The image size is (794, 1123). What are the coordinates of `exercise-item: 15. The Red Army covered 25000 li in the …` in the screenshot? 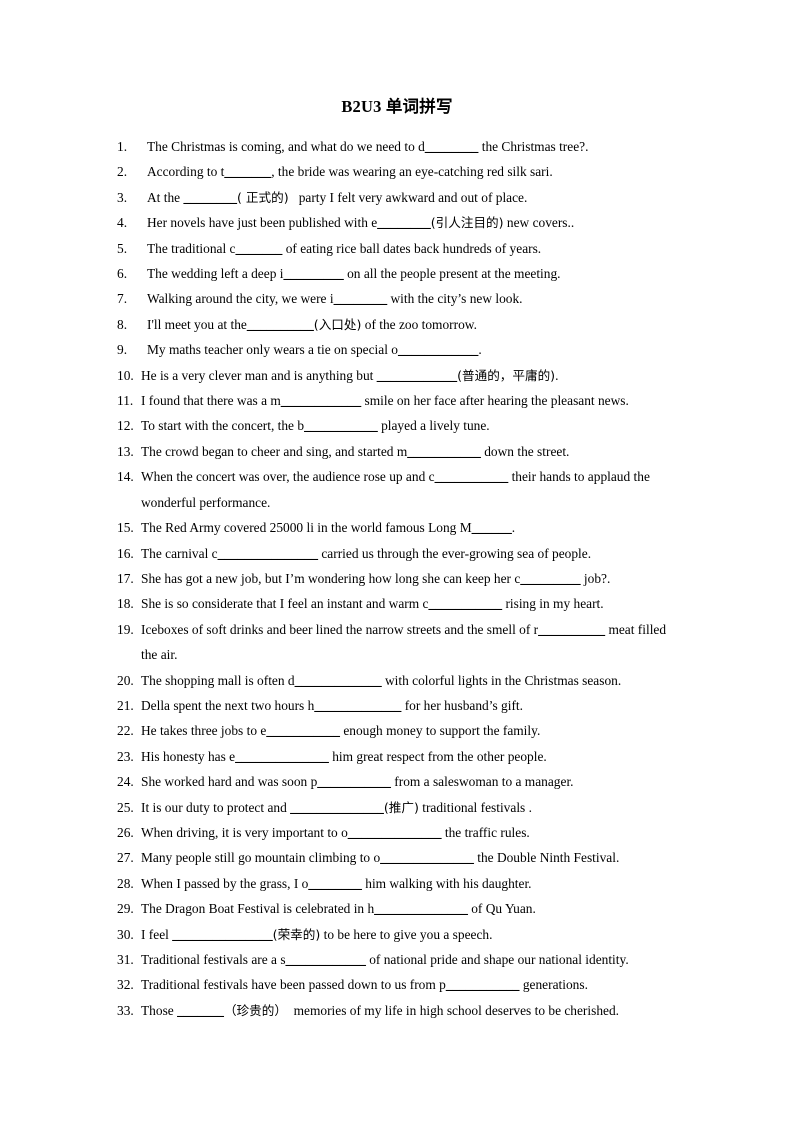 It's located at (397, 527).